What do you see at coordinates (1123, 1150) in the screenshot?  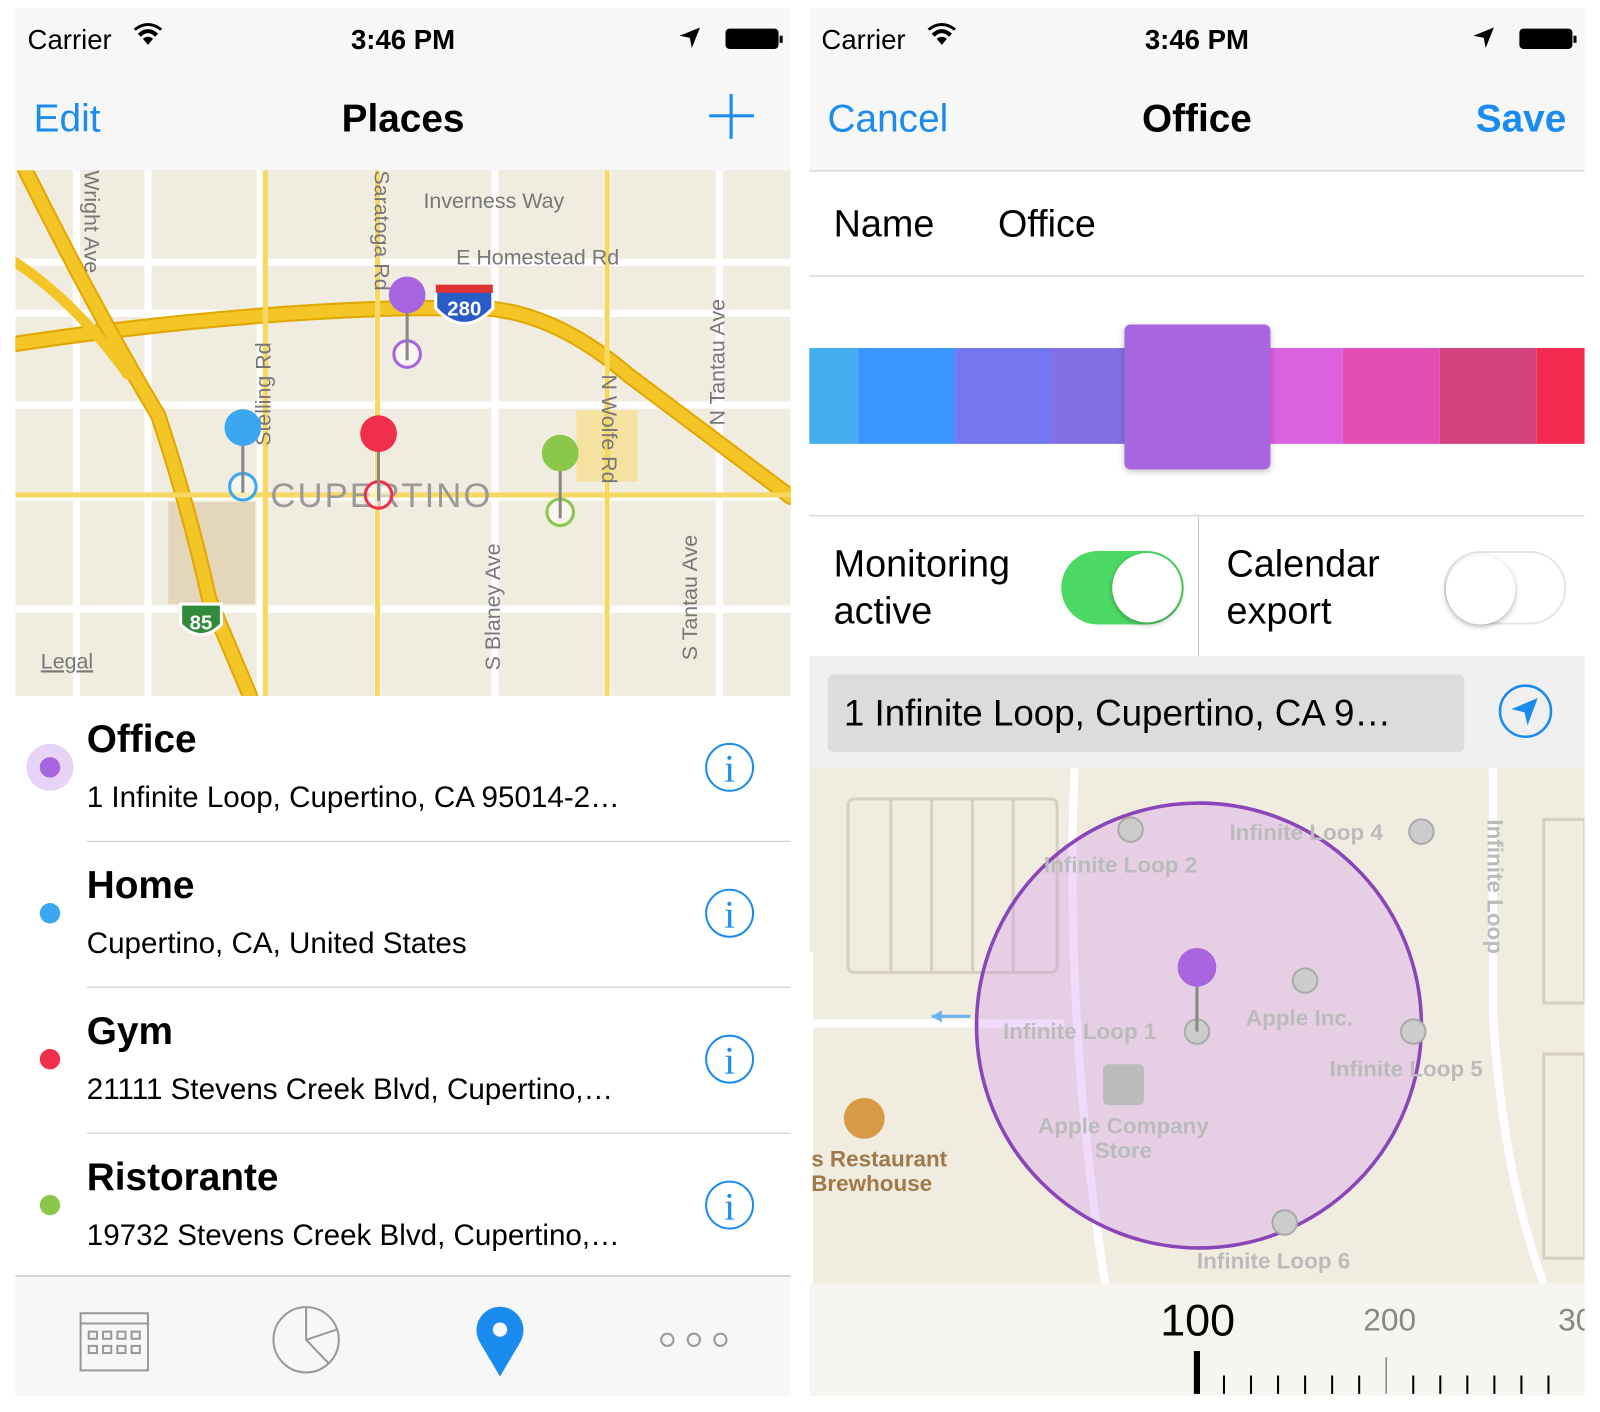 I see `map-label: Store` at bounding box center [1123, 1150].